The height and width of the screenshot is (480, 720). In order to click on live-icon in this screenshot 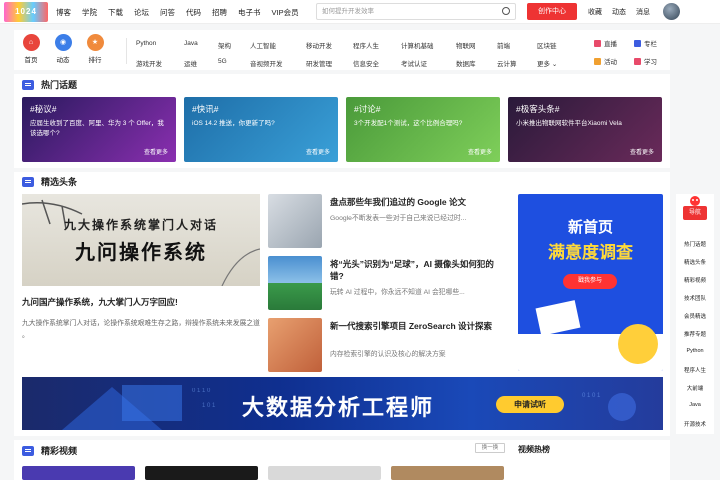, I will do `click(597, 43)`.